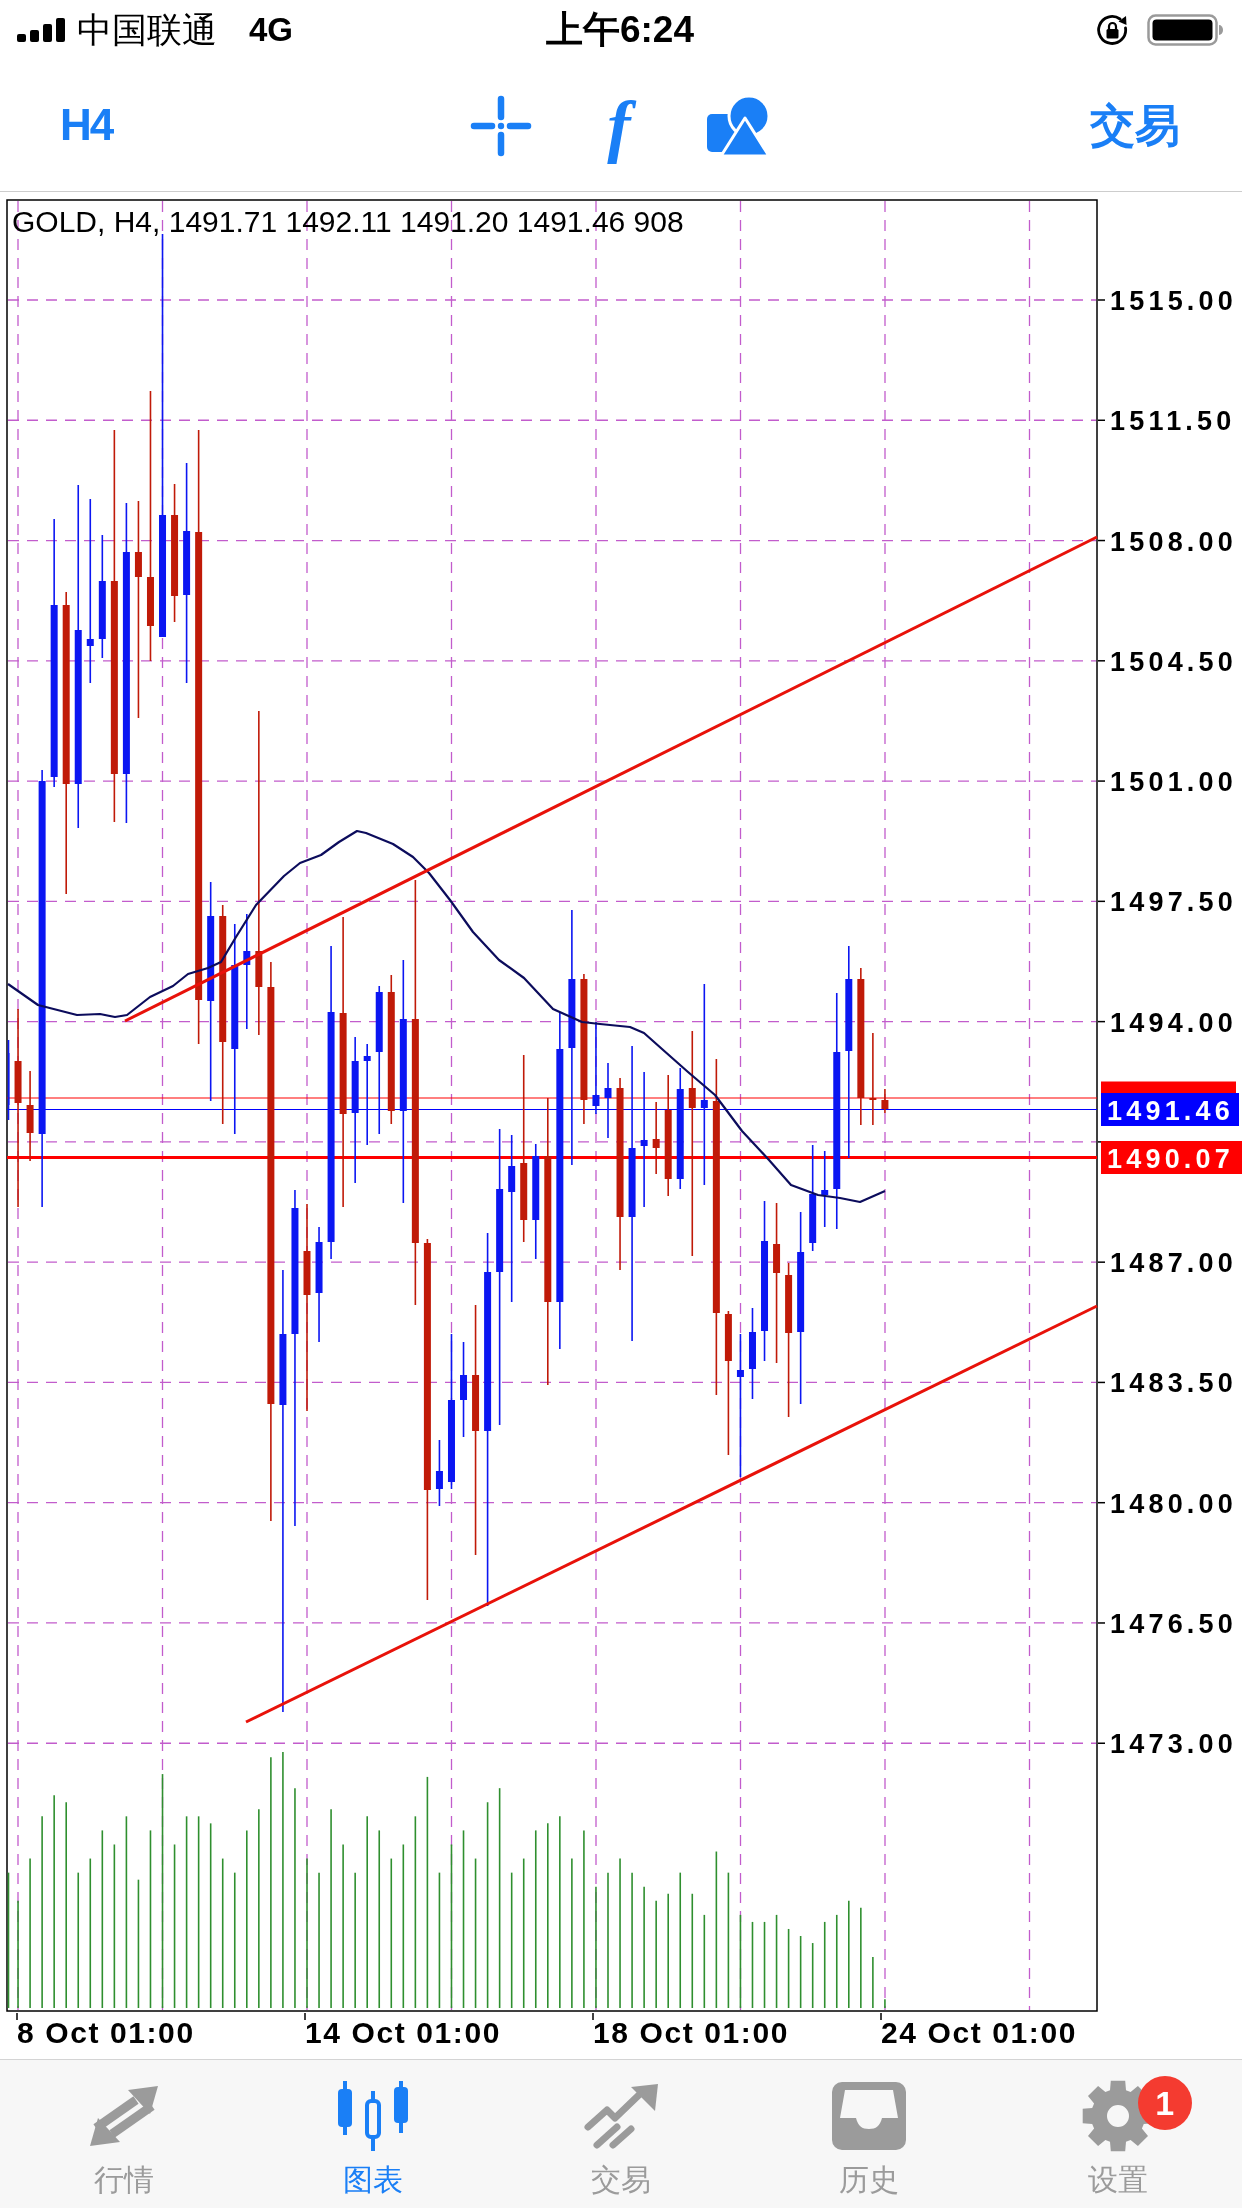 The width and height of the screenshot is (1242, 2208). I want to click on time-label: 8 Oct 01:00, so click(106, 2032).